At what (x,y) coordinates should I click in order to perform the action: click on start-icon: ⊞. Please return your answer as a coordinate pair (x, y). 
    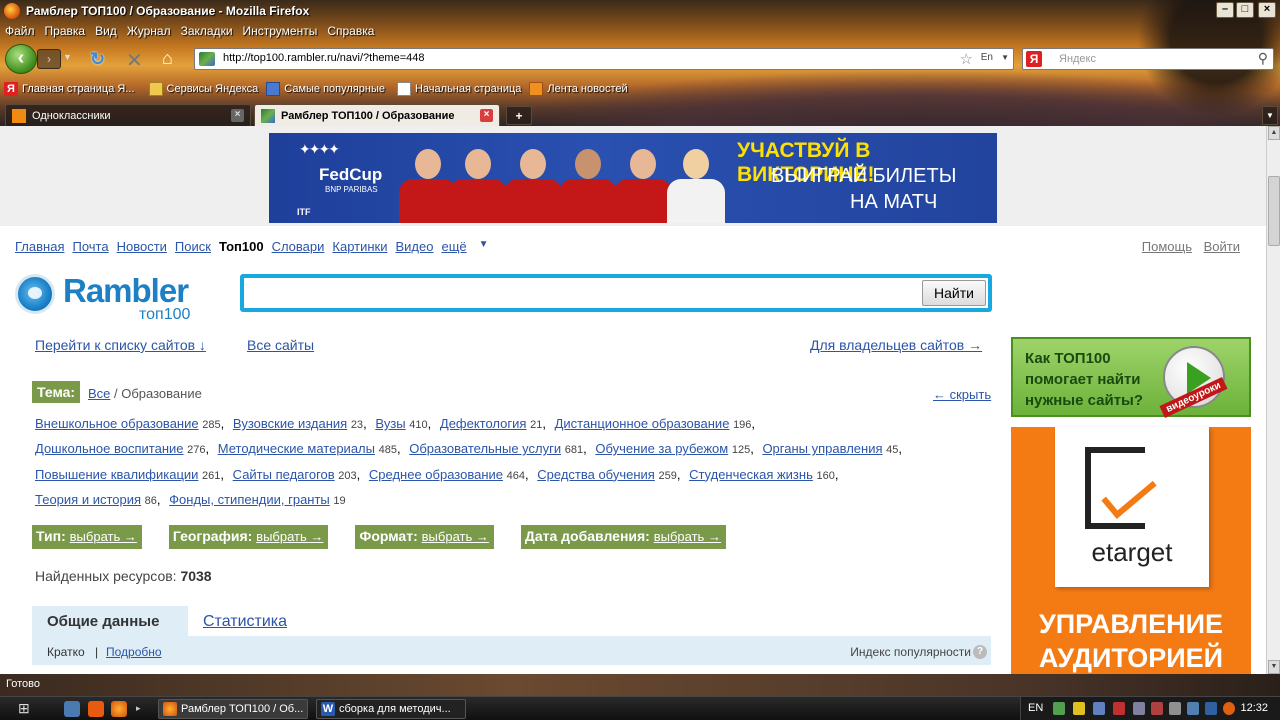
    Looking at the image, I should click on (31, 709).